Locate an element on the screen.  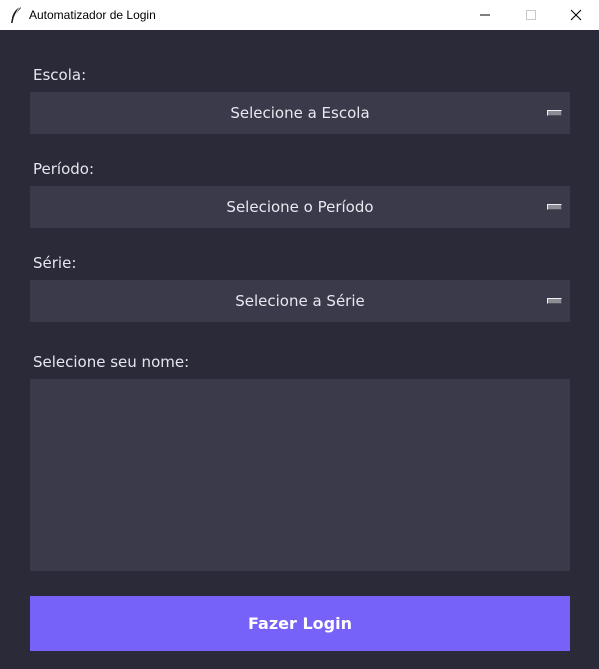
periodo-label: Período: is located at coordinates (64, 169).